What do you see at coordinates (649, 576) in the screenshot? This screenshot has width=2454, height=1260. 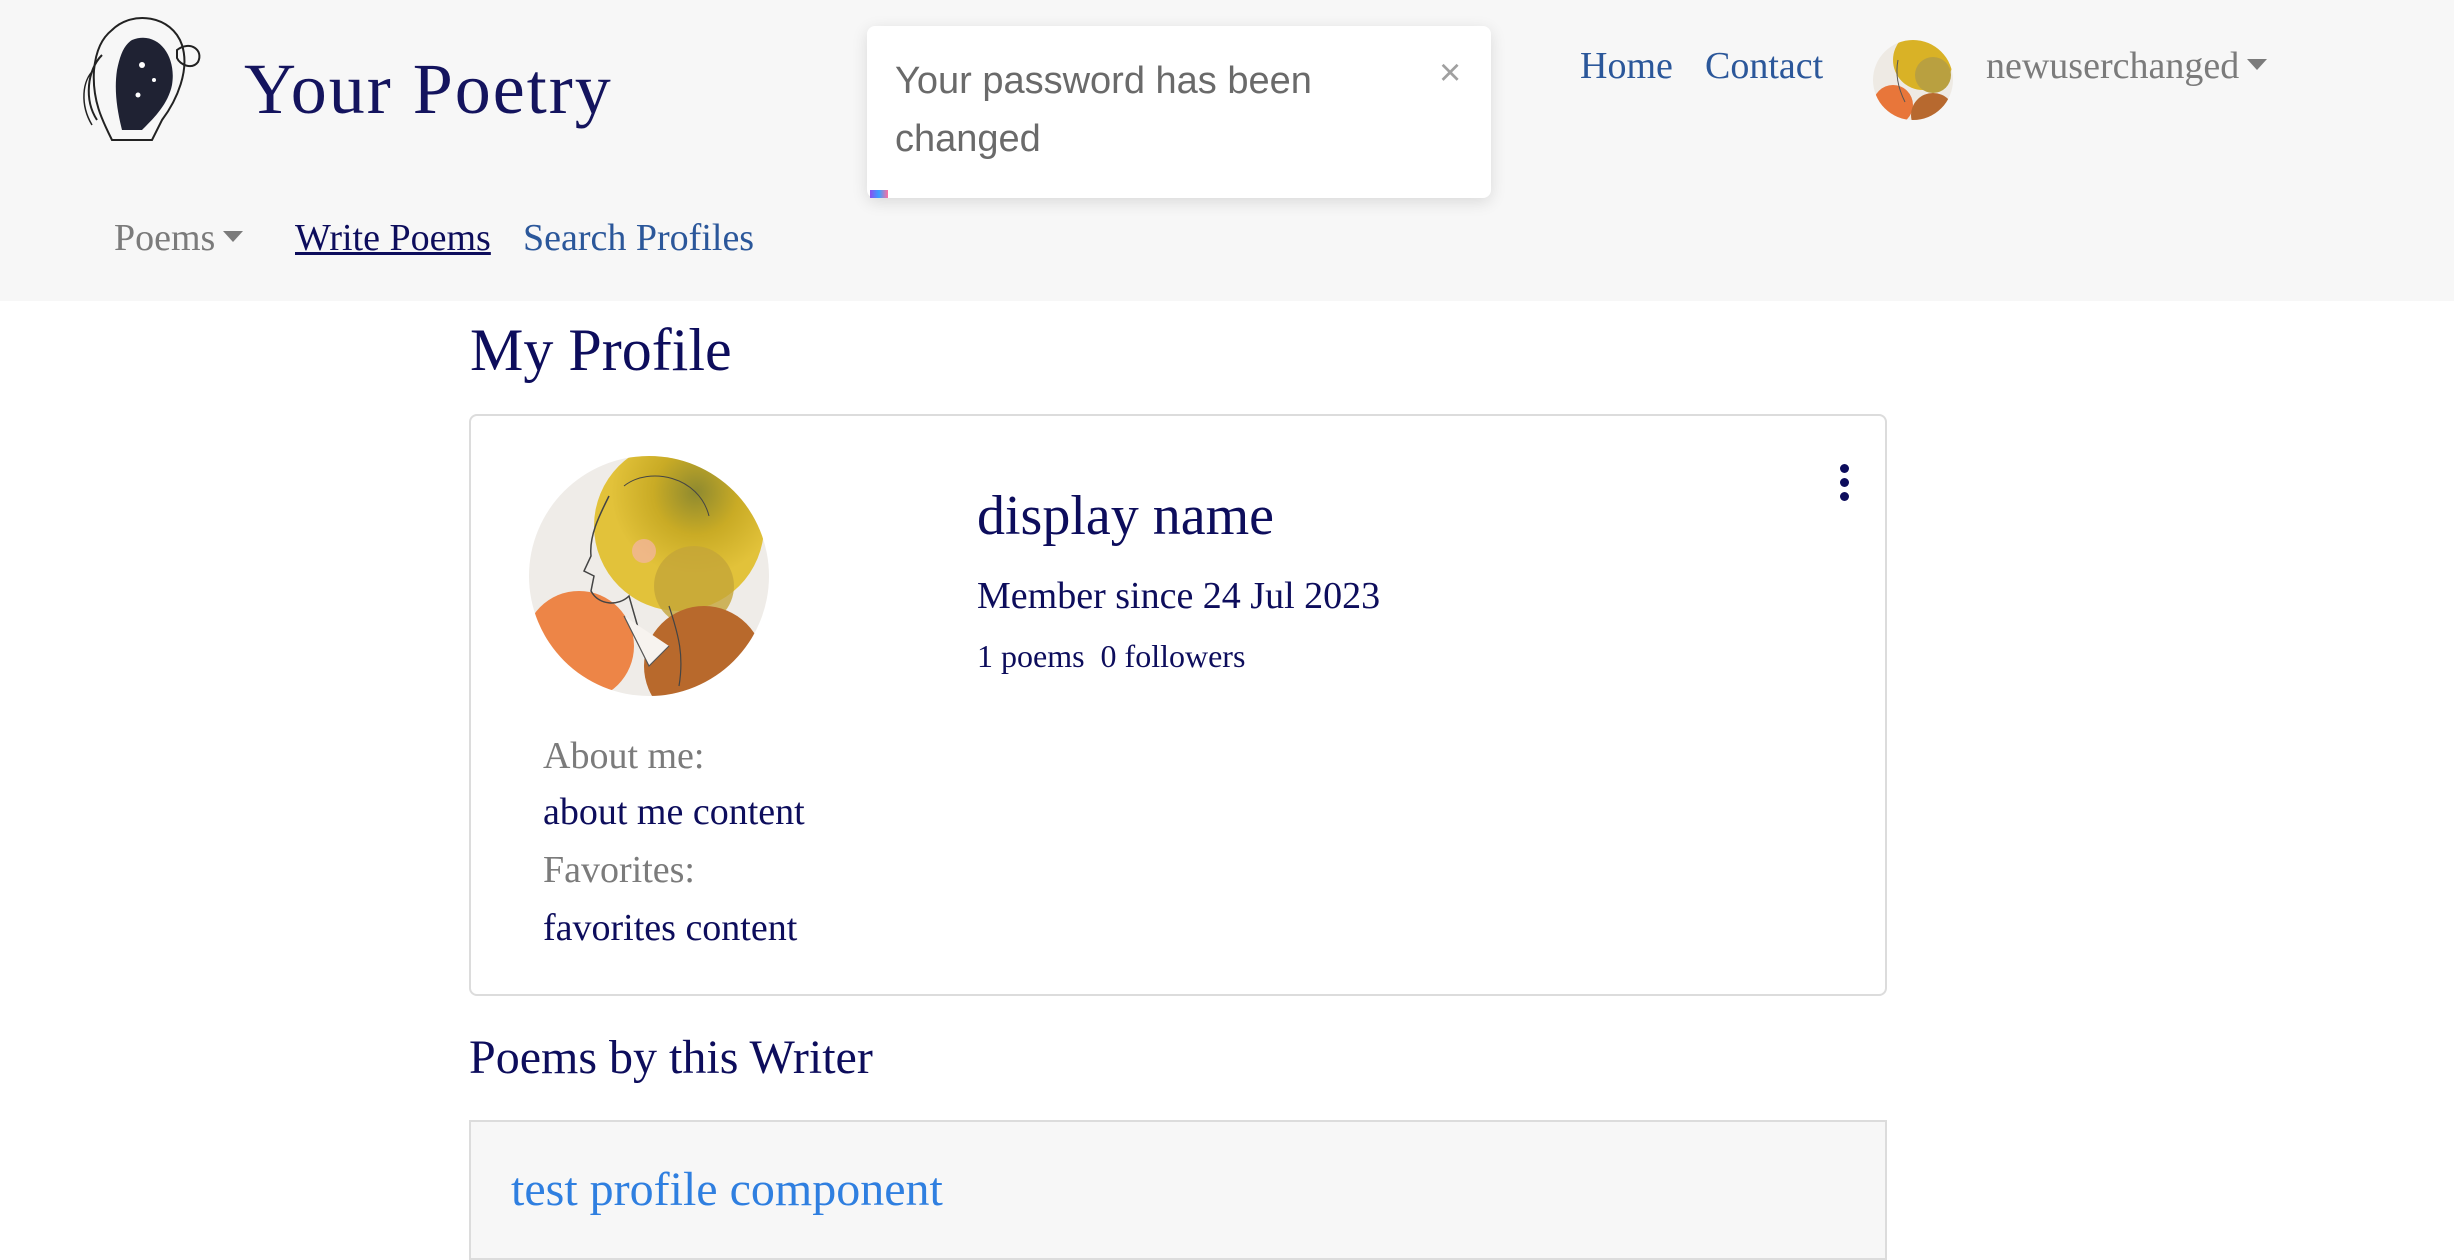 I see `profile-avatar` at bounding box center [649, 576].